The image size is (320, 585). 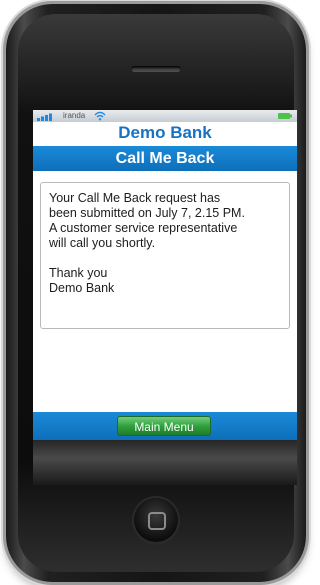 What do you see at coordinates (143, 228) in the screenshot?
I see `message-line: A customer service representative` at bounding box center [143, 228].